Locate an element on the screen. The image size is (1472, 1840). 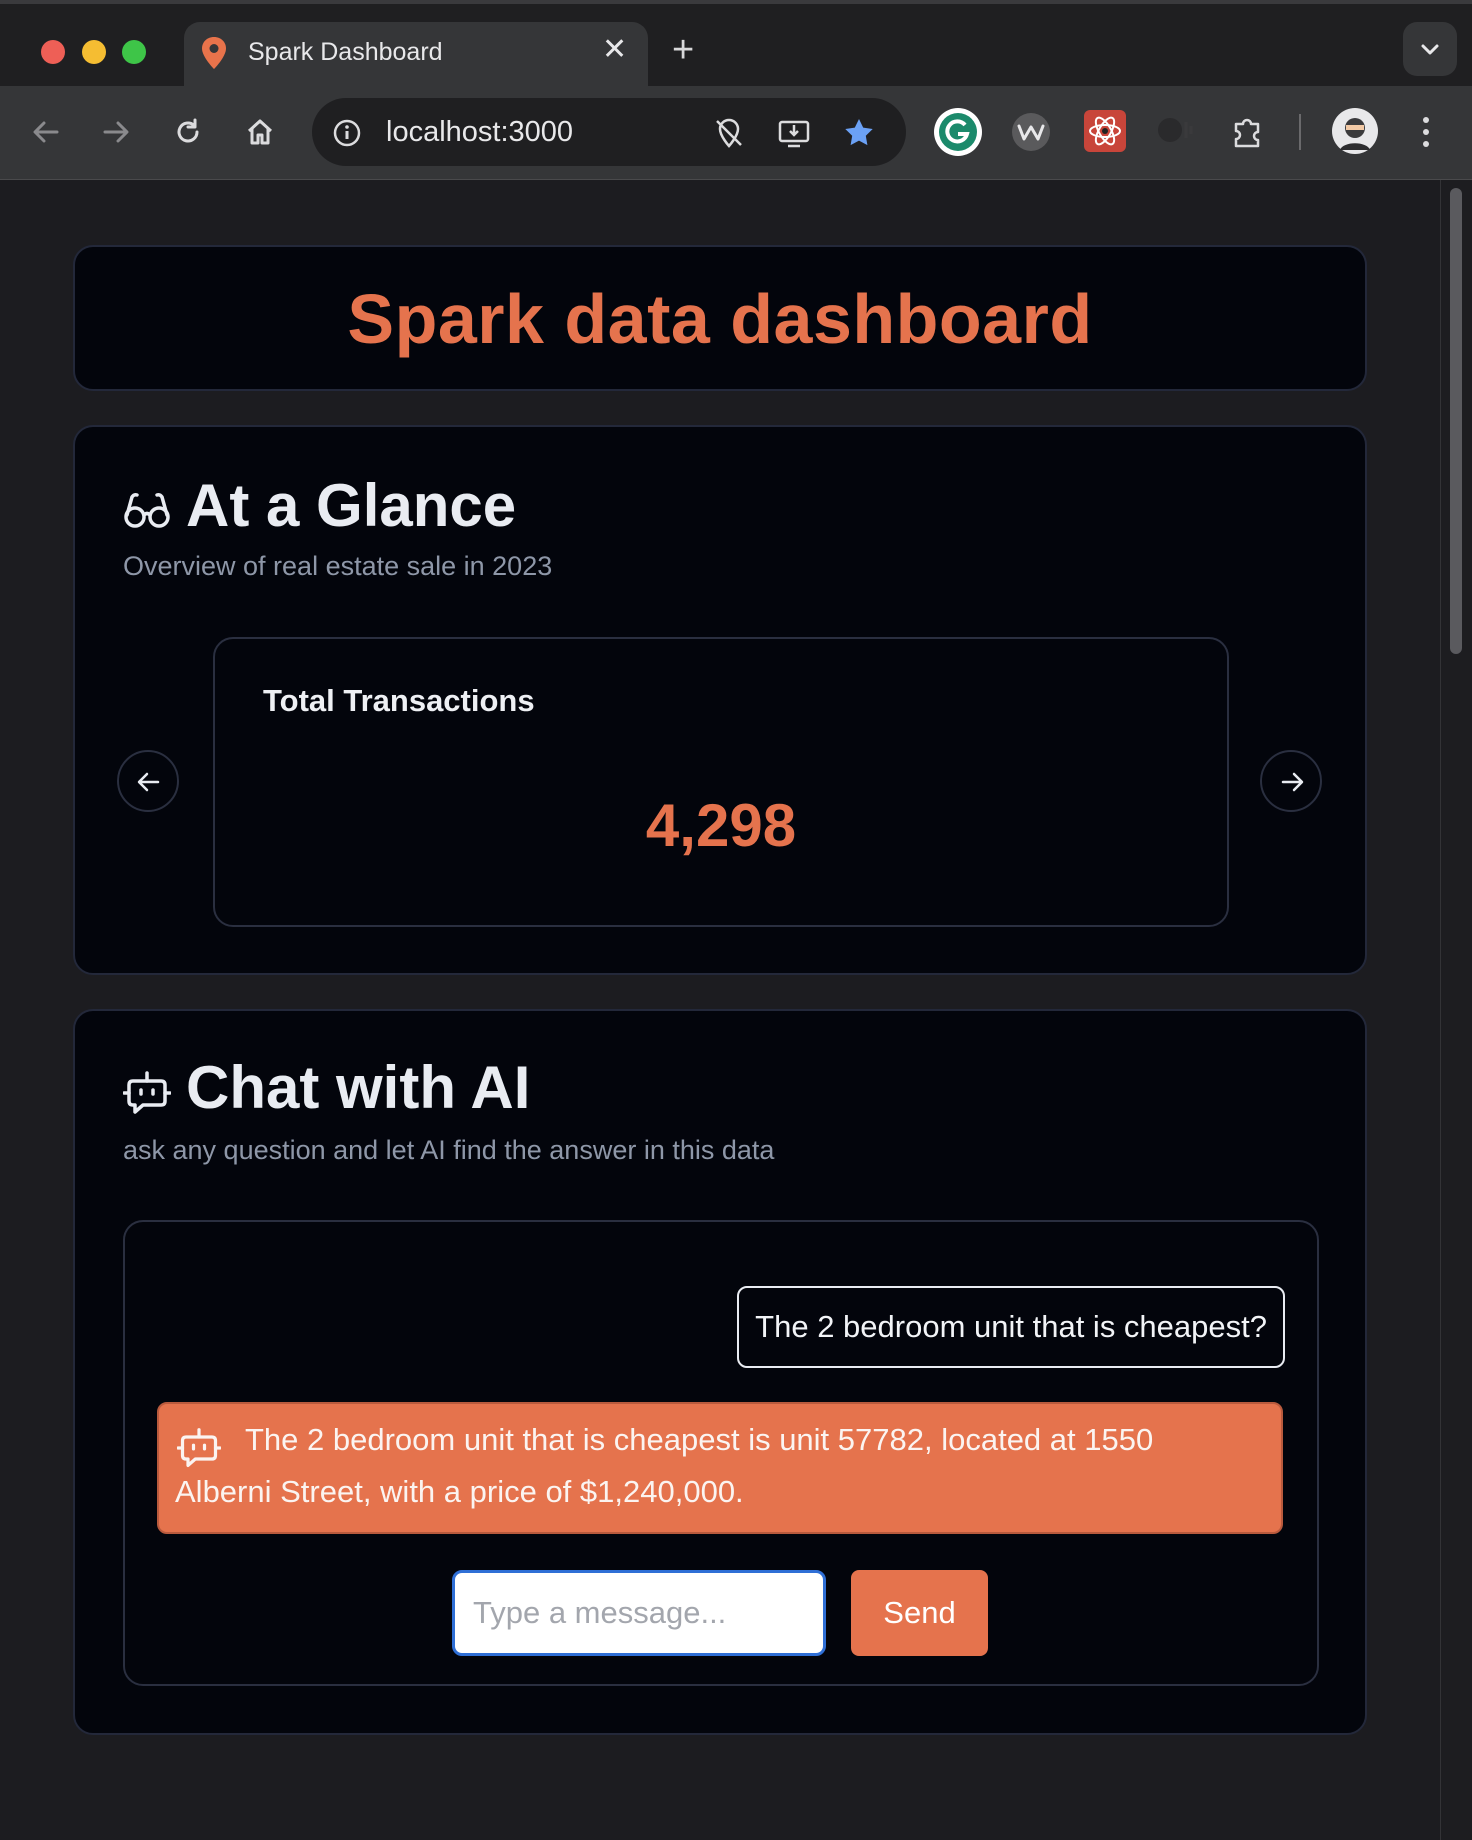
profile-avatar is located at coordinates (1355, 133).